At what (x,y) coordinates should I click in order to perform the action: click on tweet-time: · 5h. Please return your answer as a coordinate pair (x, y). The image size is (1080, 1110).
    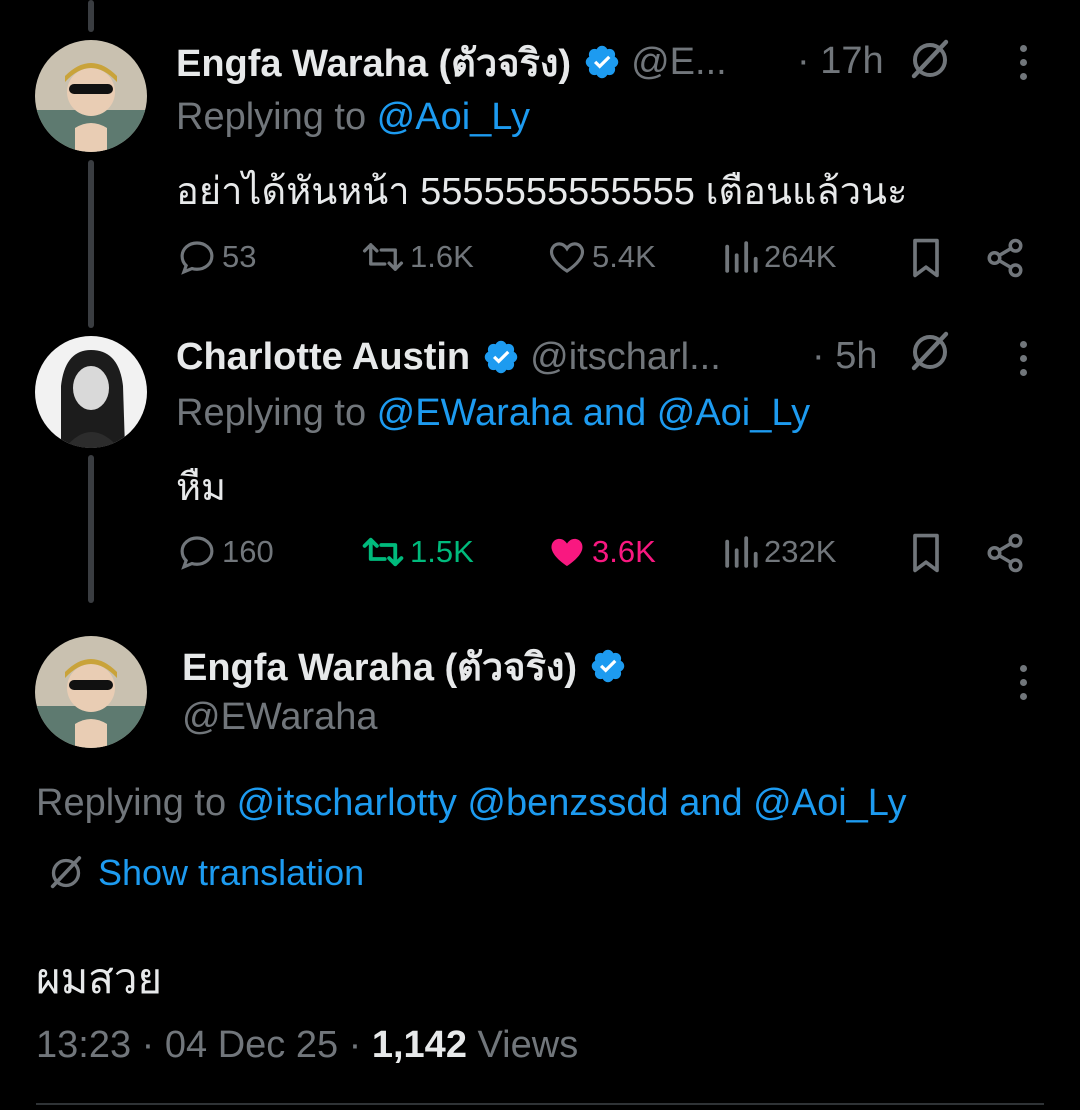
    Looking at the image, I should click on (844, 356).